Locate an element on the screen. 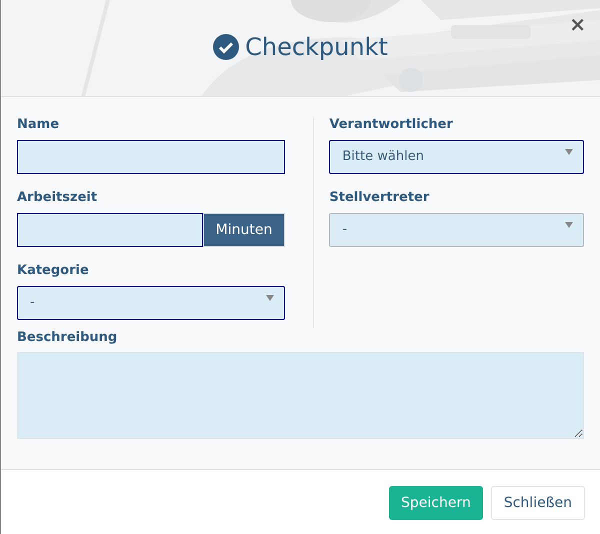  close-button: × is located at coordinates (577, 24).